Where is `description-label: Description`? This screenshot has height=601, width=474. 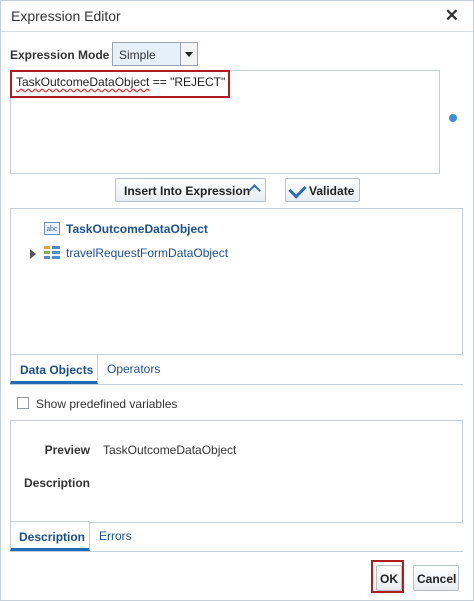
description-label: Description is located at coordinates (56, 483).